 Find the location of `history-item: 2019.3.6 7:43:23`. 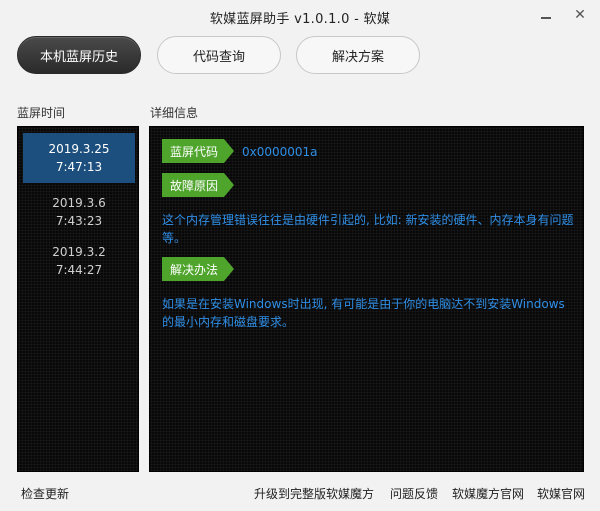

history-item: 2019.3.6 7:43:23 is located at coordinates (79, 212).